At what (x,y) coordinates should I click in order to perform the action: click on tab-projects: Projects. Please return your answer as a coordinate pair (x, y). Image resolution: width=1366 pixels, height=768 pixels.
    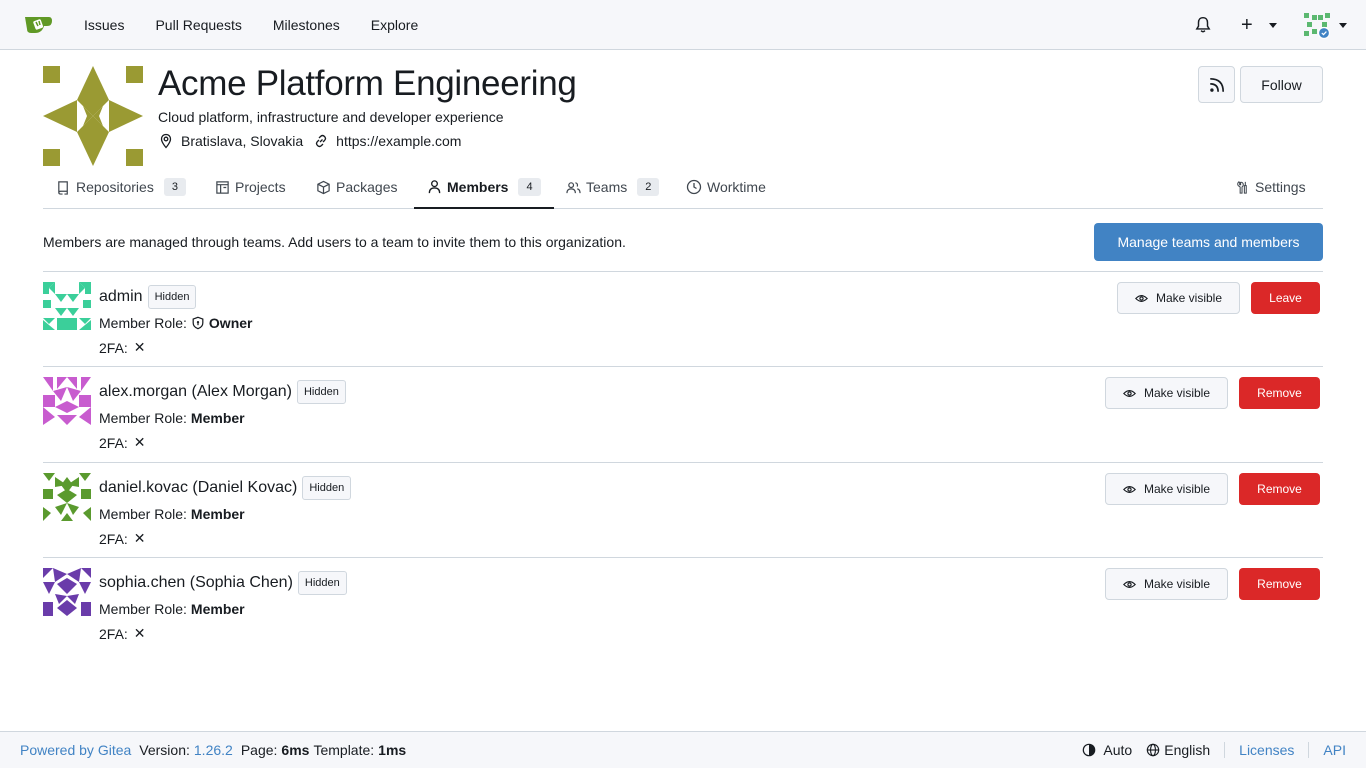
    Looking at the image, I should click on (250, 187).